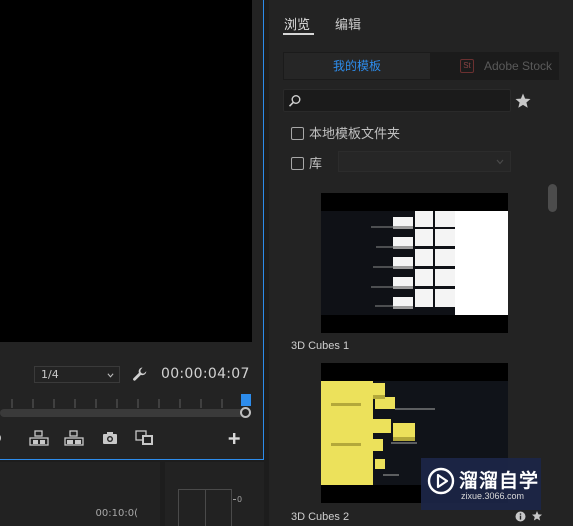  I want to click on template-source-switch: 我的模板 St Adobe Stock, so click(421, 66).